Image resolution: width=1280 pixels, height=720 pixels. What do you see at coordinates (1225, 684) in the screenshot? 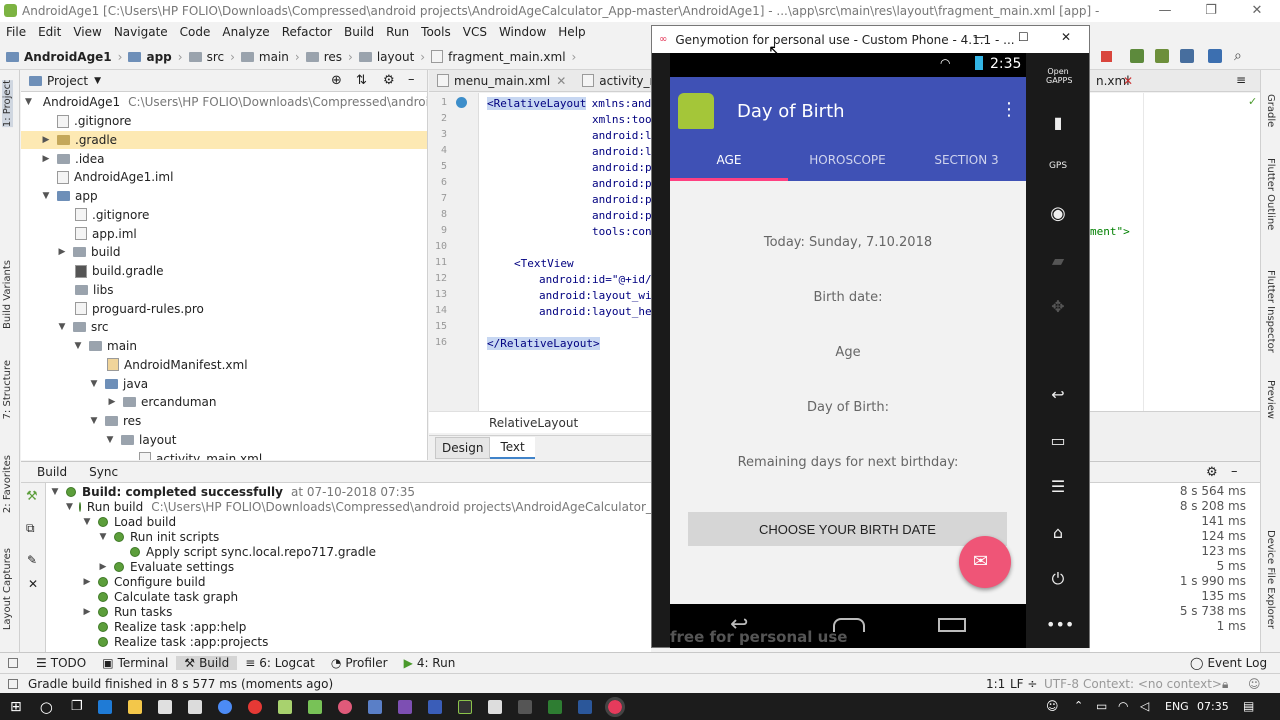
I see `lock-icon: 🔒︎` at bounding box center [1225, 684].